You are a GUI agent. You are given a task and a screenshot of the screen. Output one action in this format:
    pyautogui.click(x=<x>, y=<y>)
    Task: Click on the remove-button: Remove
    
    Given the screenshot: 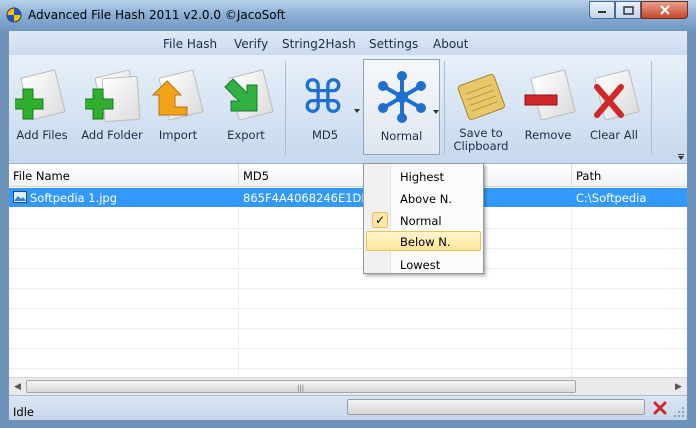 What is the action you would take?
    pyautogui.click(x=548, y=107)
    